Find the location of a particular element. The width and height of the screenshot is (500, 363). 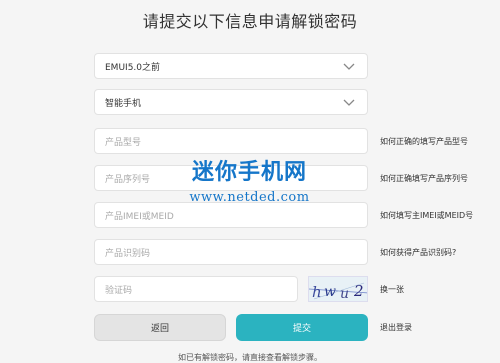

watermark-logo: 迷你手机网 is located at coordinates (249, 172).